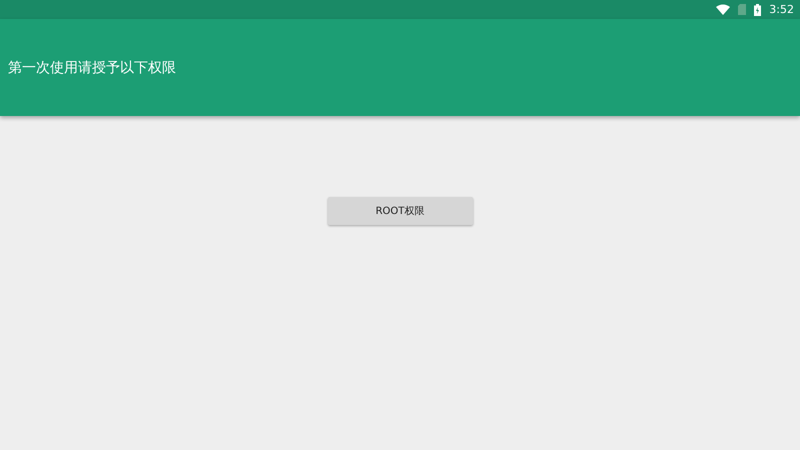 The height and width of the screenshot is (450, 800). Describe the element at coordinates (92, 67) in the screenshot. I see `app-bar-title: 第一次使用请授予以下权限` at that location.